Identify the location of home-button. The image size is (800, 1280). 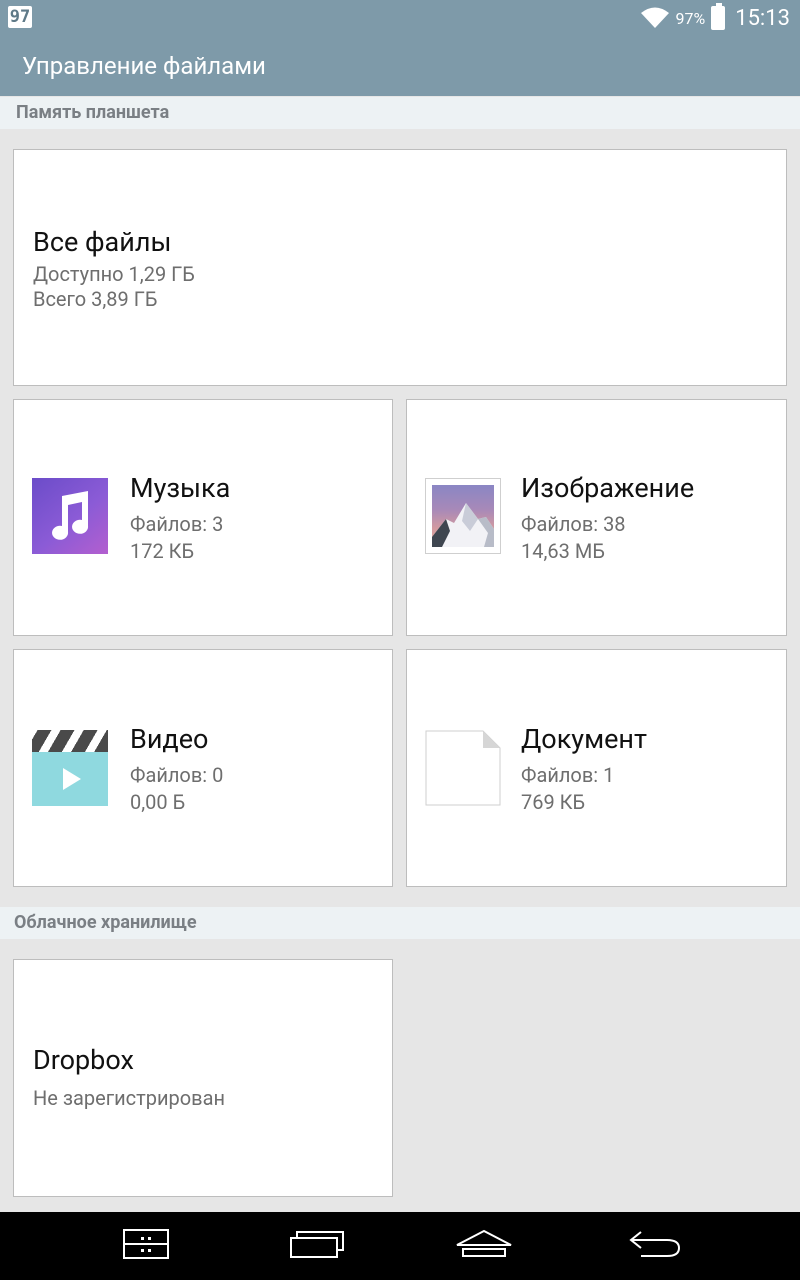
(484, 1246).